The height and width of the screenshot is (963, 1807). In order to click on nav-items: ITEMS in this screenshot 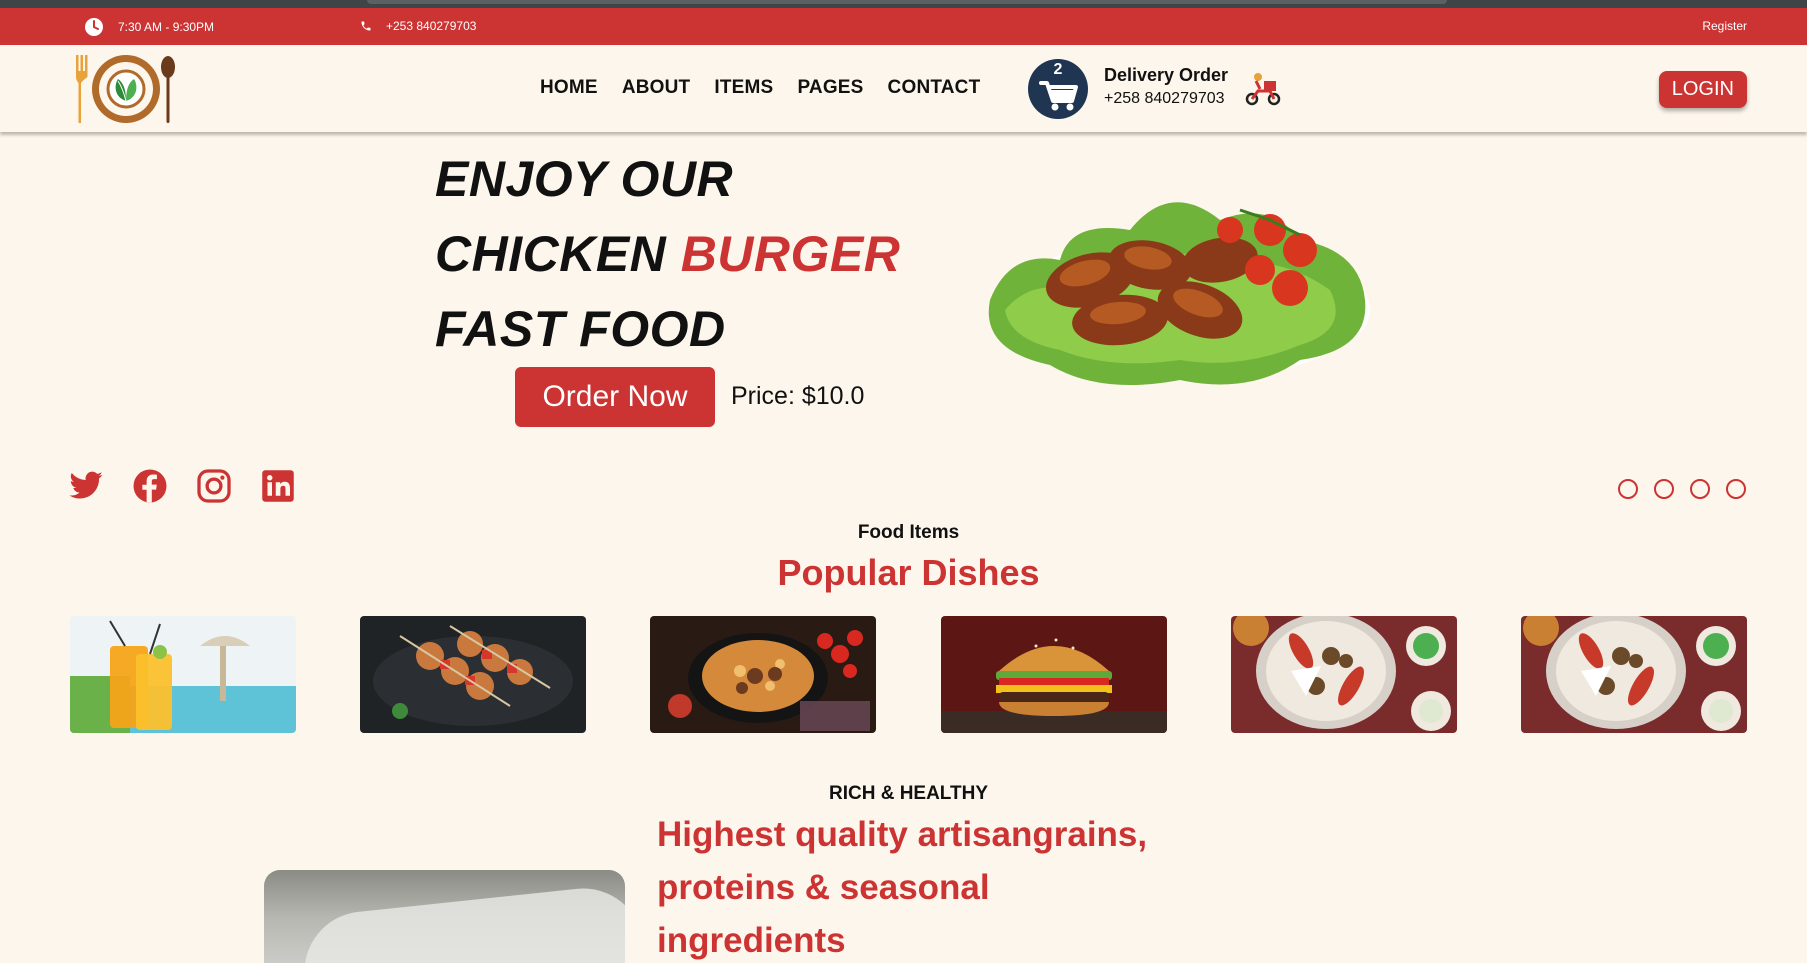, I will do `click(743, 88)`.